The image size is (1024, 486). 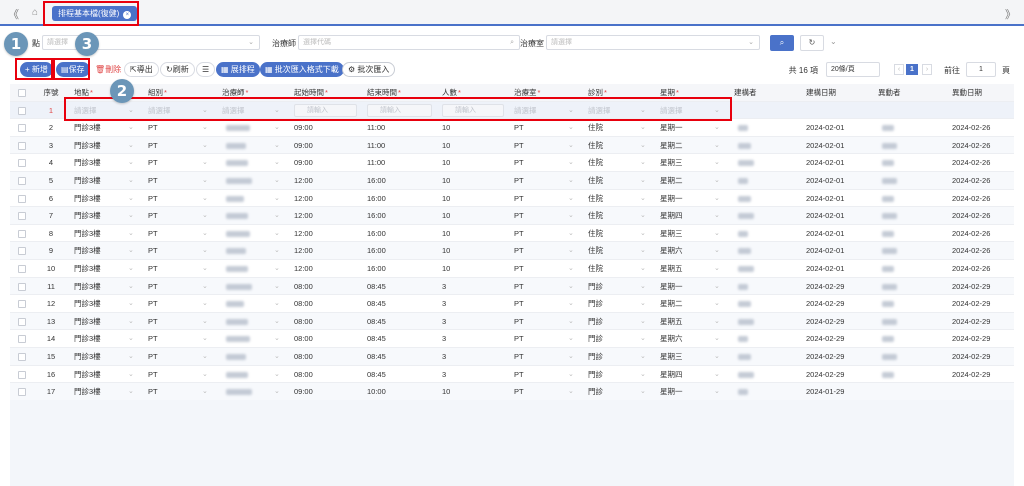 I want to click on search-icon: ⌕, so click(x=512, y=42).